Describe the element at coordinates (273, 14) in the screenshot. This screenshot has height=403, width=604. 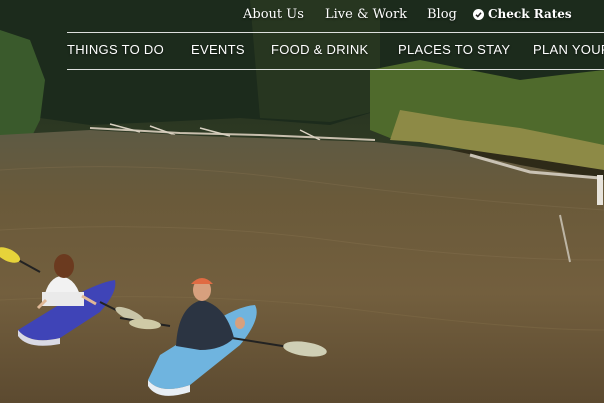
I see `about-us-link: About Us` at that location.